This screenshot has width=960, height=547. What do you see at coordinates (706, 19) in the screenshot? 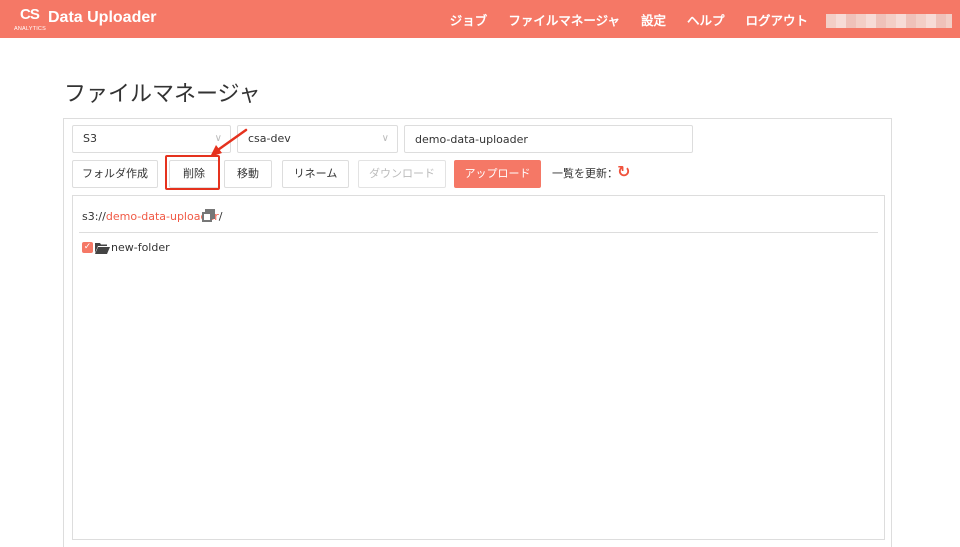
I see `nav-item-help: ヘルプ` at bounding box center [706, 19].